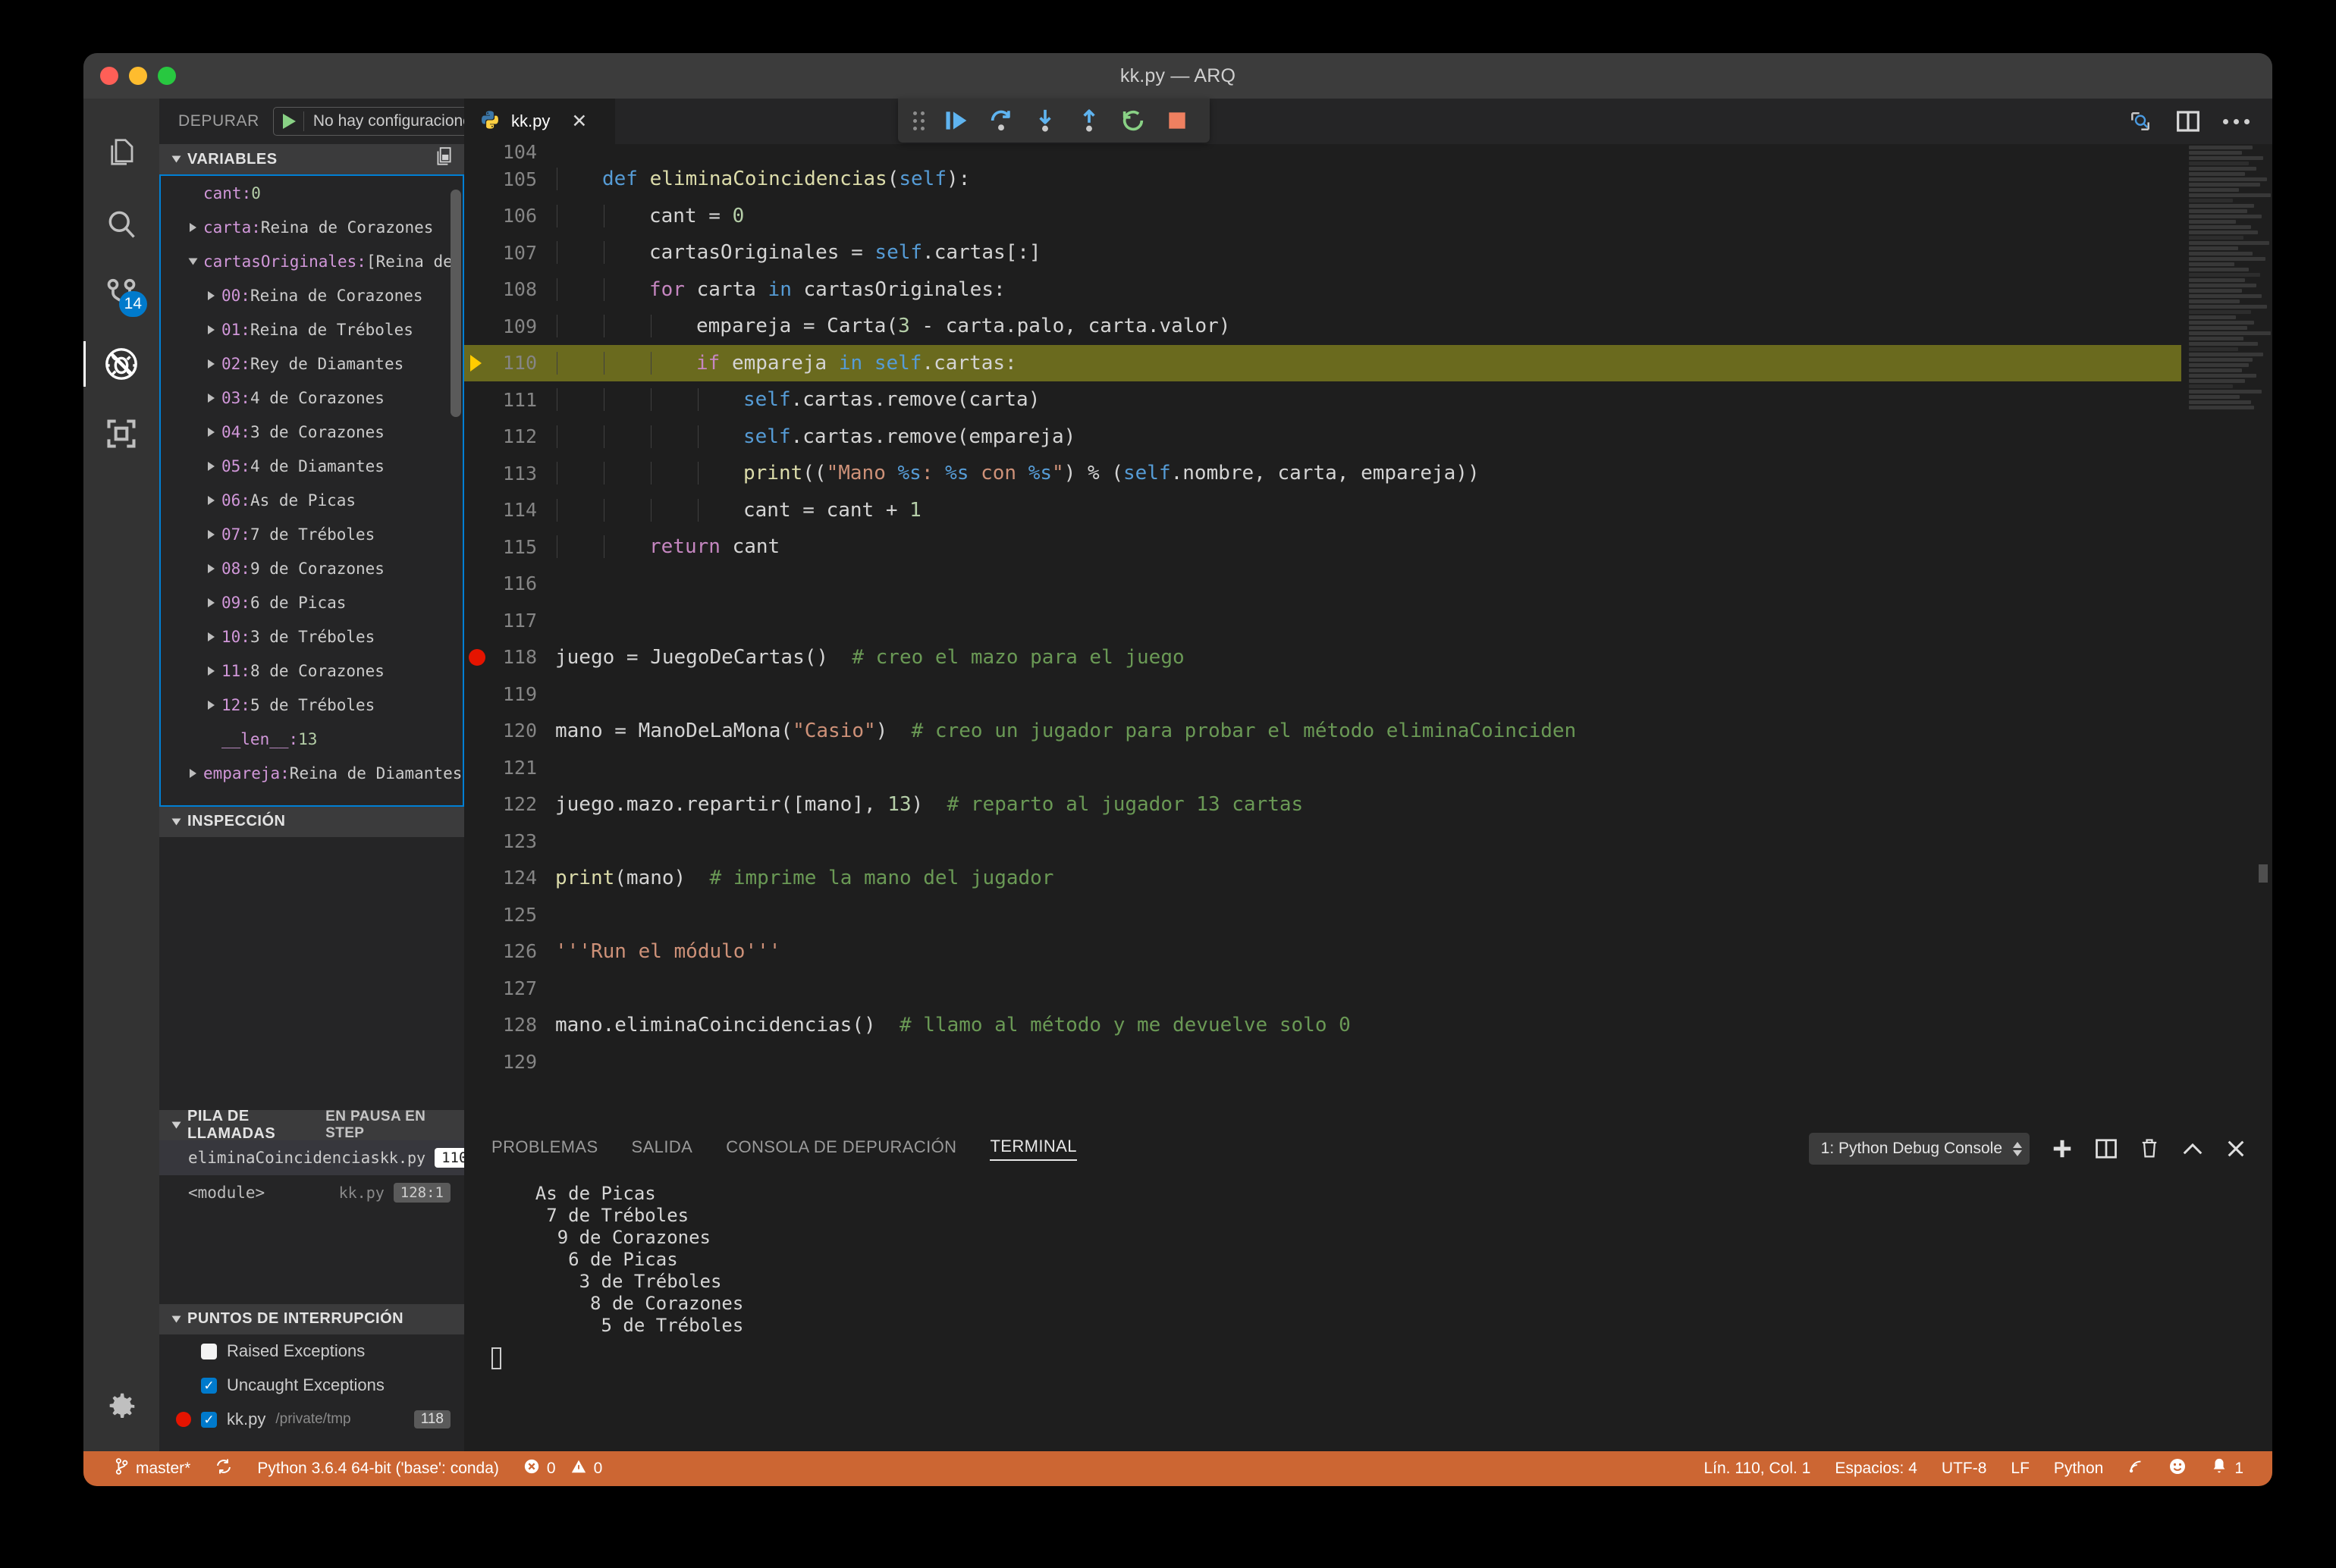 Image resolution: width=2336 pixels, height=1568 pixels. I want to click on variable-row: 04: 3 de Corazones, so click(312, 432).